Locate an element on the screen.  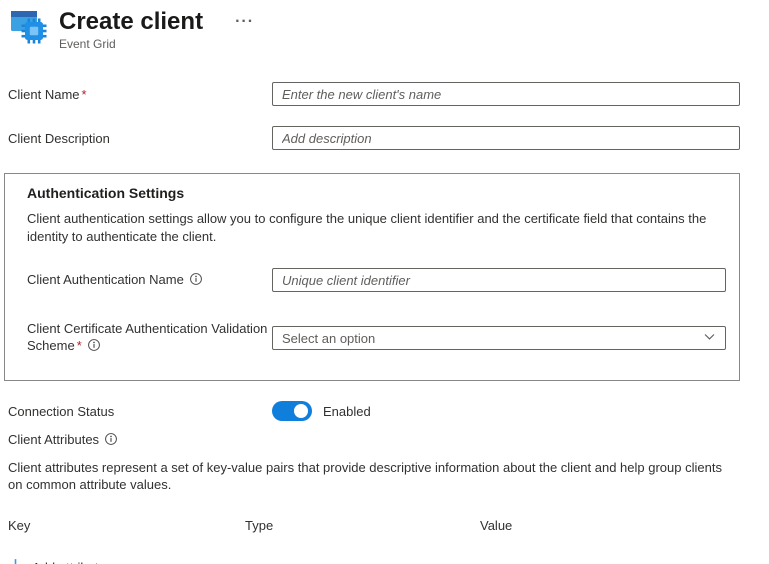
event-grid-client-icon is located at coordinates (30, 27).